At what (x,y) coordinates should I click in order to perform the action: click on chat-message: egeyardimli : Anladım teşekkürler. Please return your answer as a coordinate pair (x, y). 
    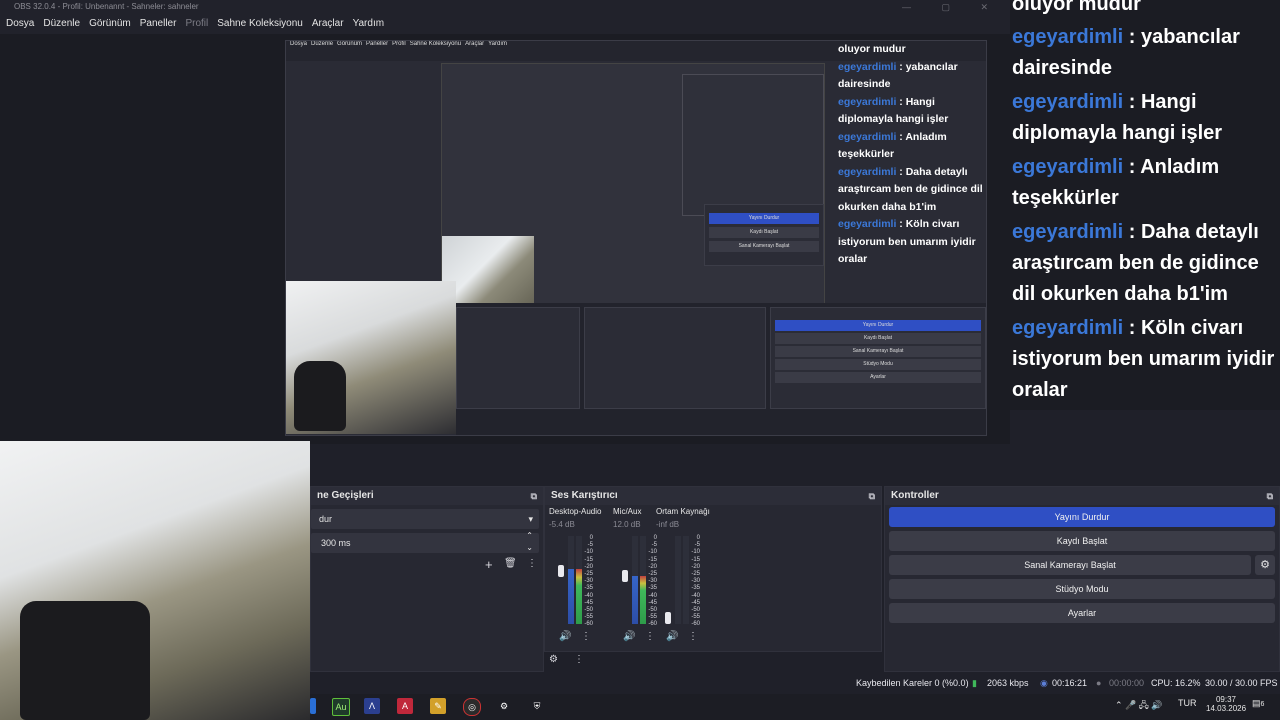
    Looking at the image, I should click on (1116, 182).